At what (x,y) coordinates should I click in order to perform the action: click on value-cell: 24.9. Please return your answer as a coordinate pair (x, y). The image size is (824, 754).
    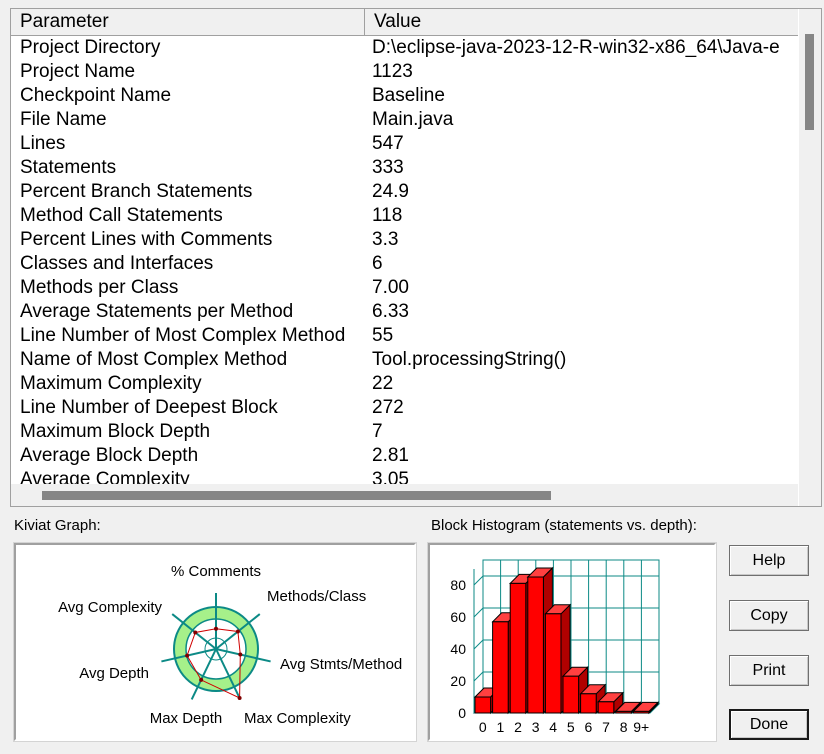
    Looking at the image, I should click on (390, 191).